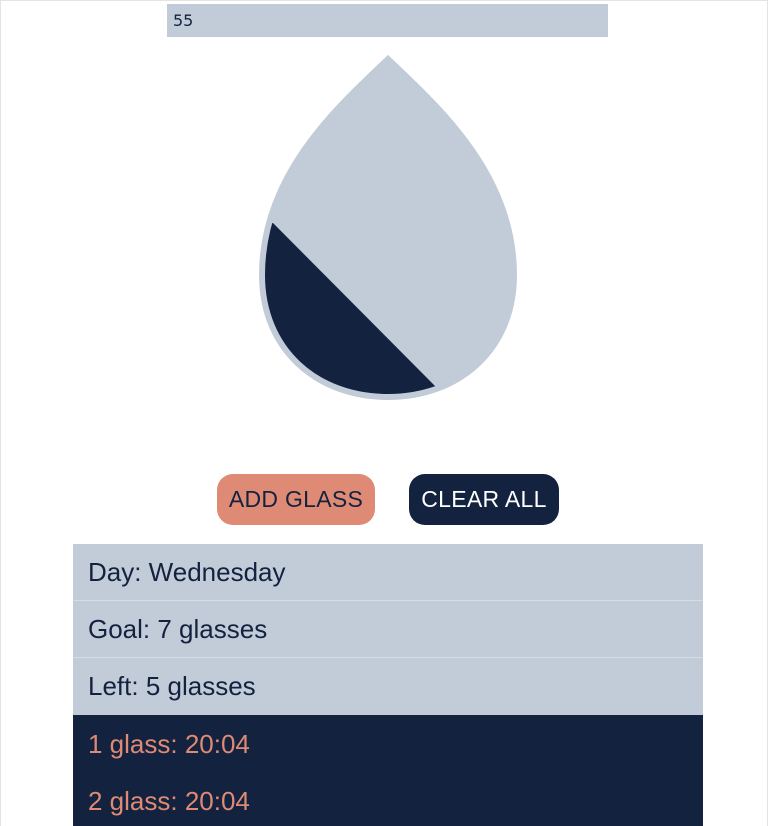  I want to click on water-drop-icon, so click(388, 227).